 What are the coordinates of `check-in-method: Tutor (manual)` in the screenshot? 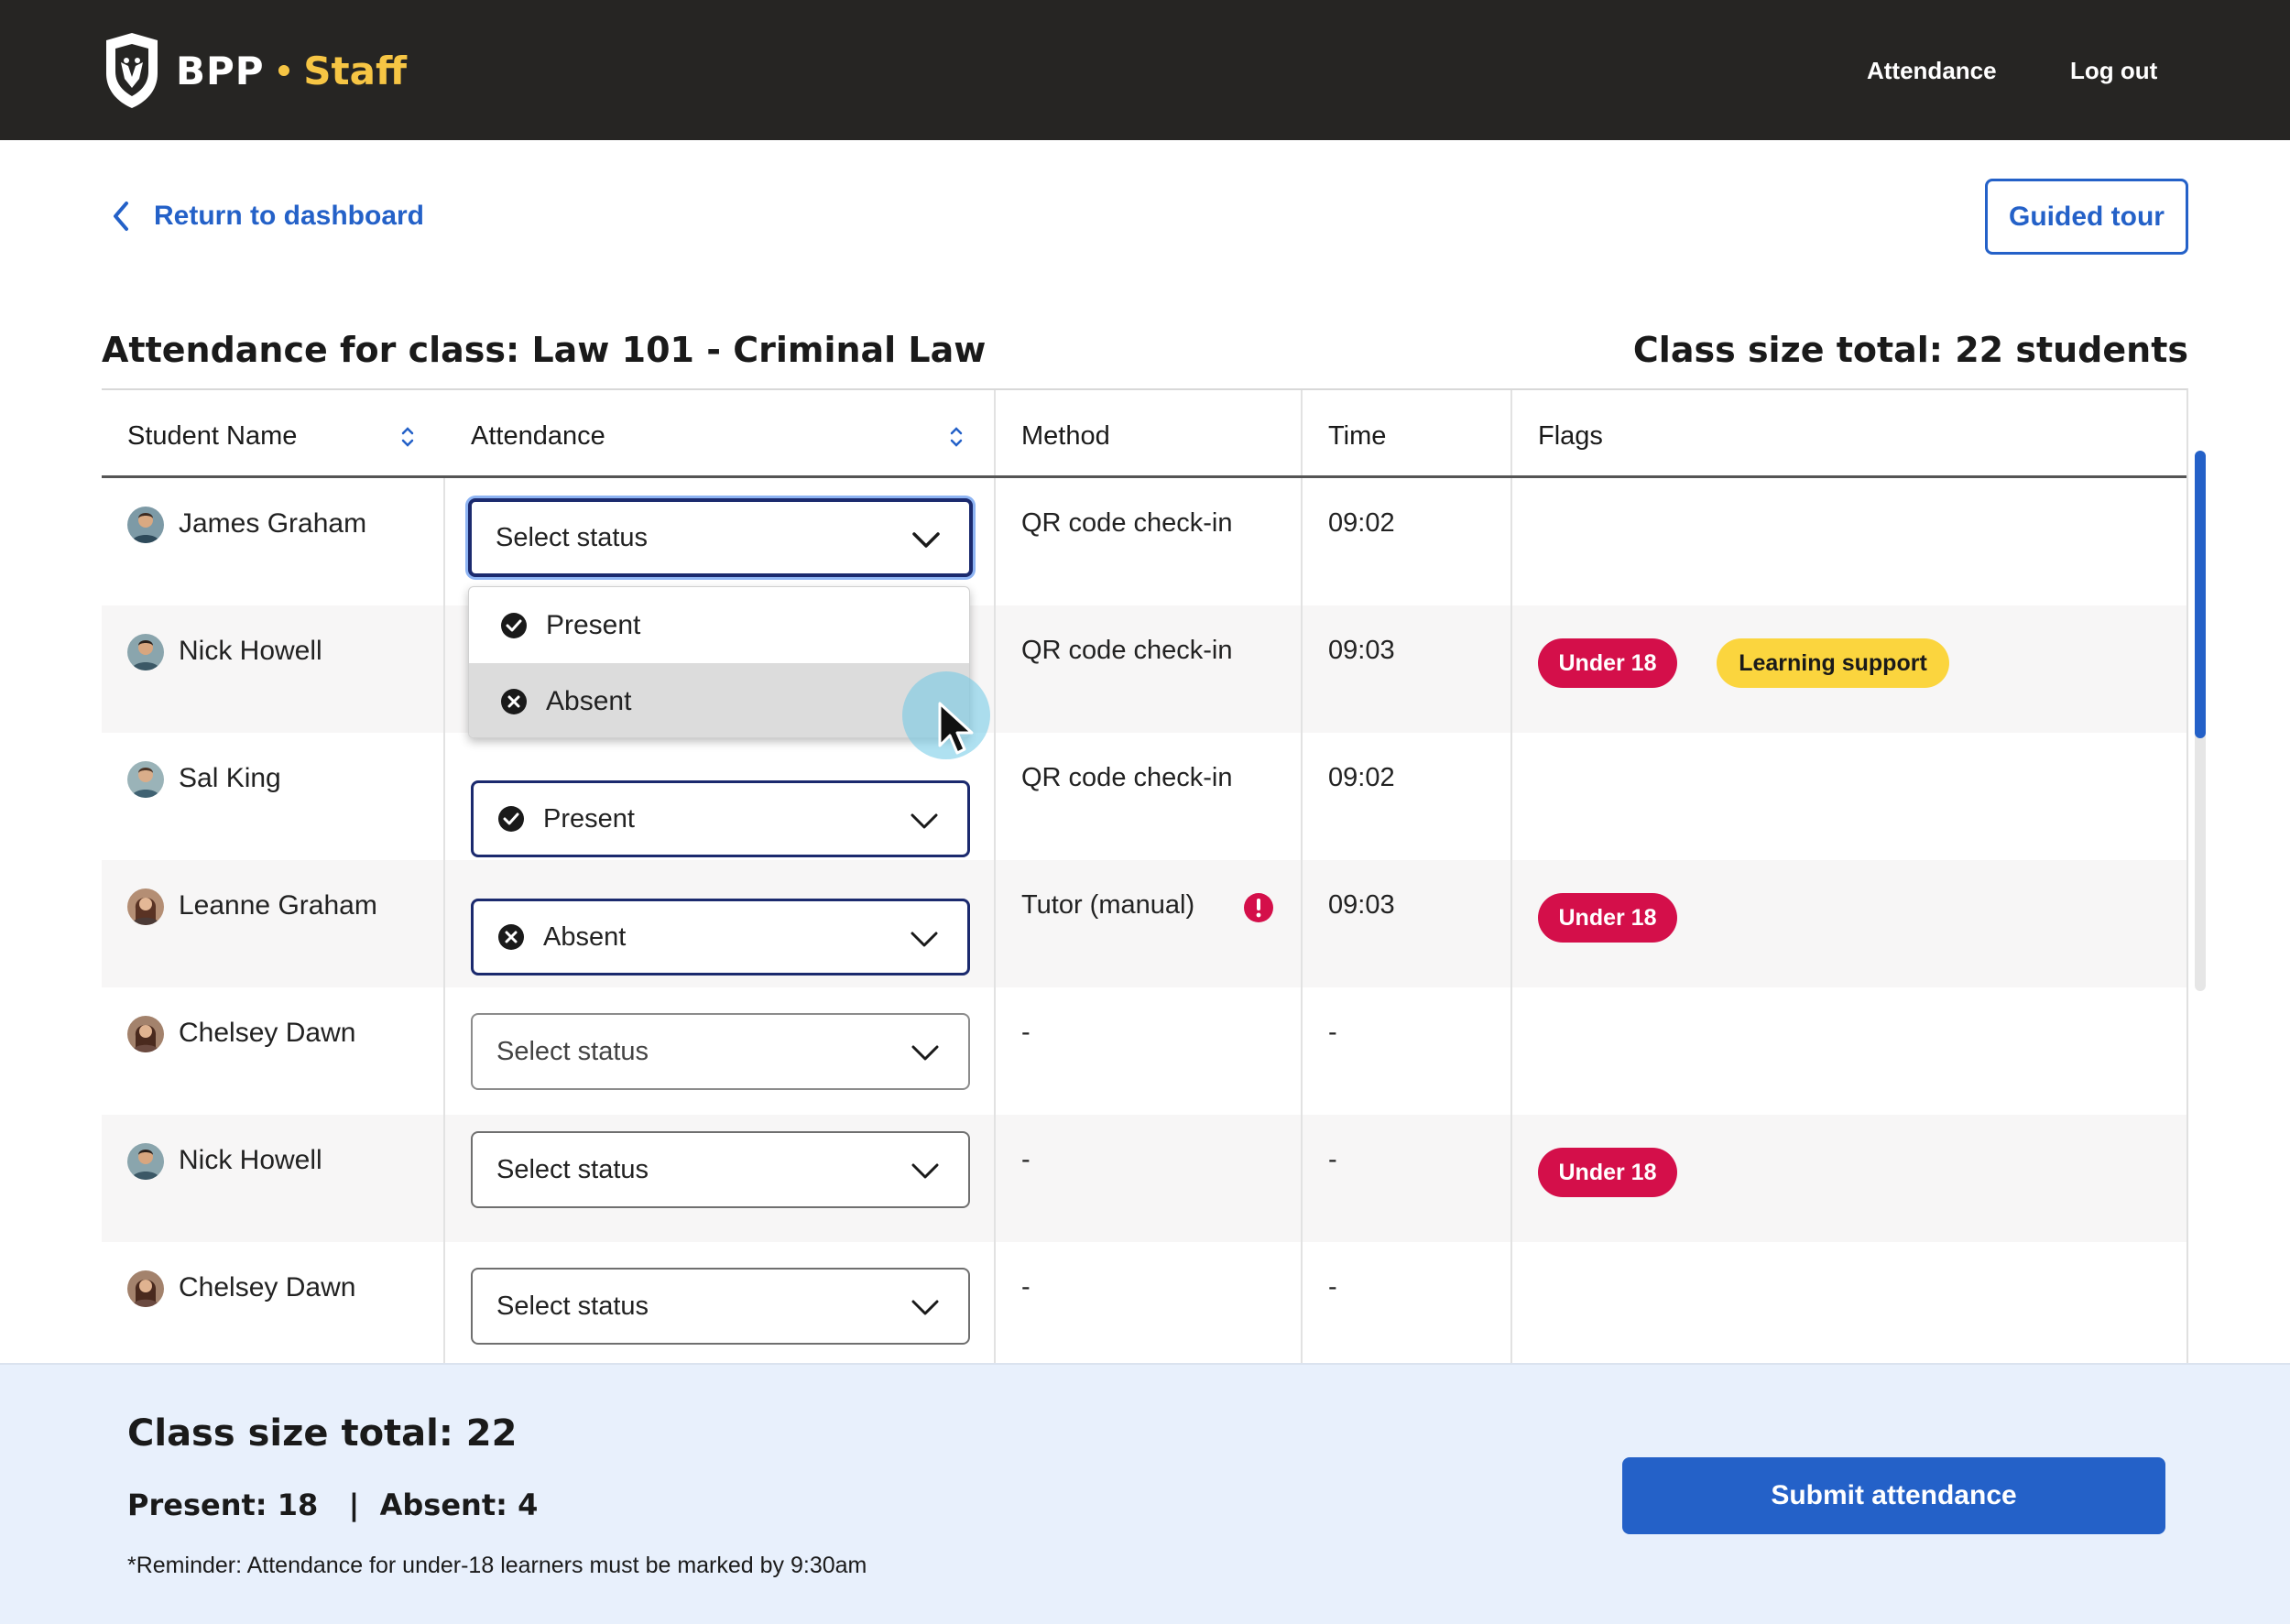 It's located at (1108, 905).